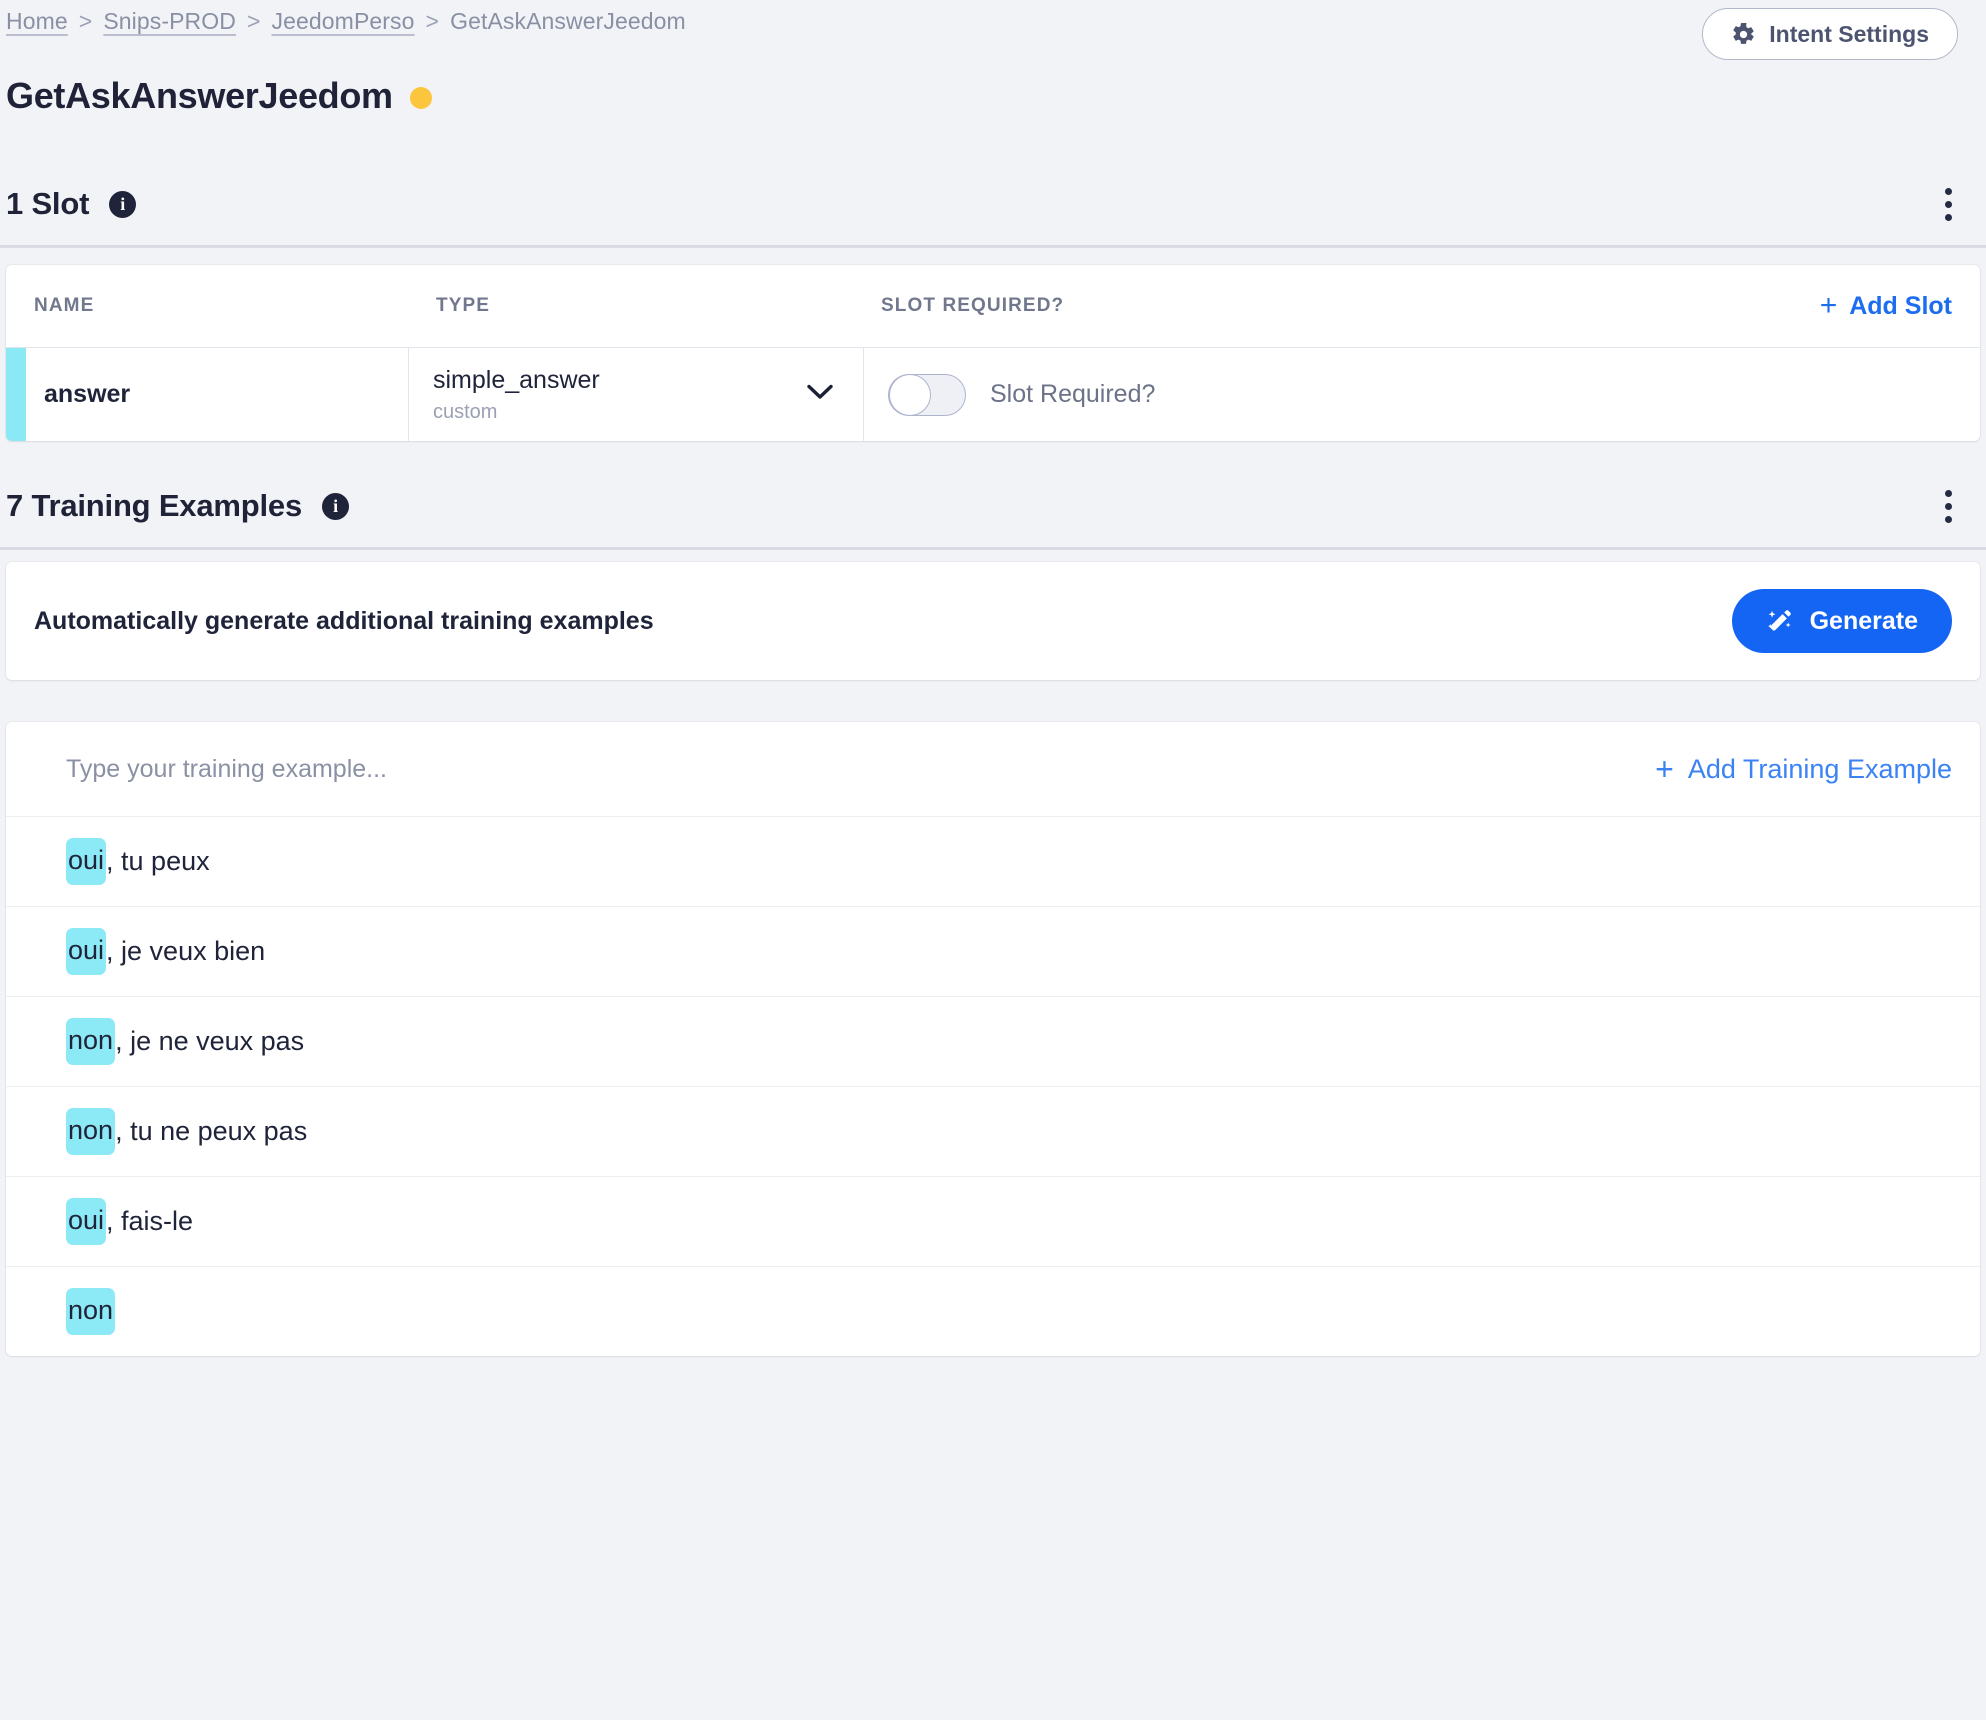 The image size is (1986, 1720). I want to click on intent-settings-button: Intent Settings, so click(1830, 34).